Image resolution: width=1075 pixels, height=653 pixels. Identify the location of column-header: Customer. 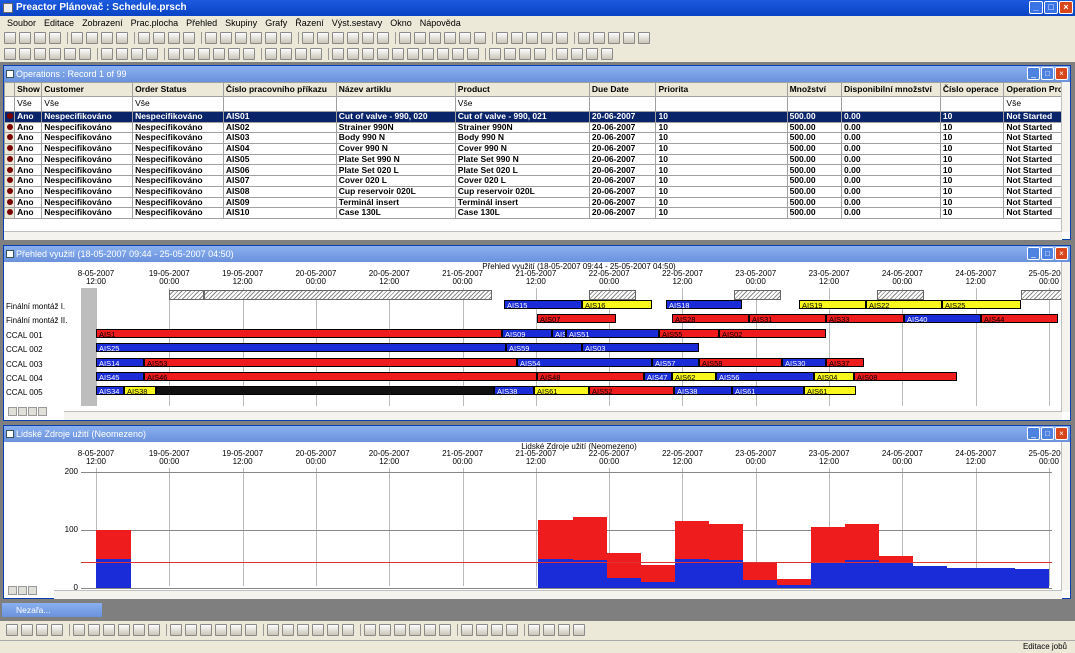
(87, 89).